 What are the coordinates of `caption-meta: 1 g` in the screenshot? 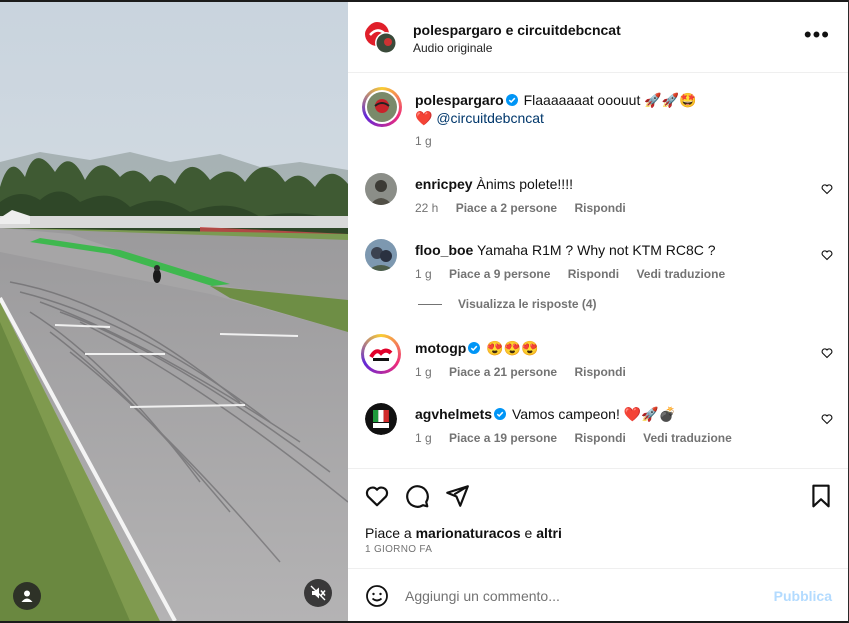 It's located at (430, 141).